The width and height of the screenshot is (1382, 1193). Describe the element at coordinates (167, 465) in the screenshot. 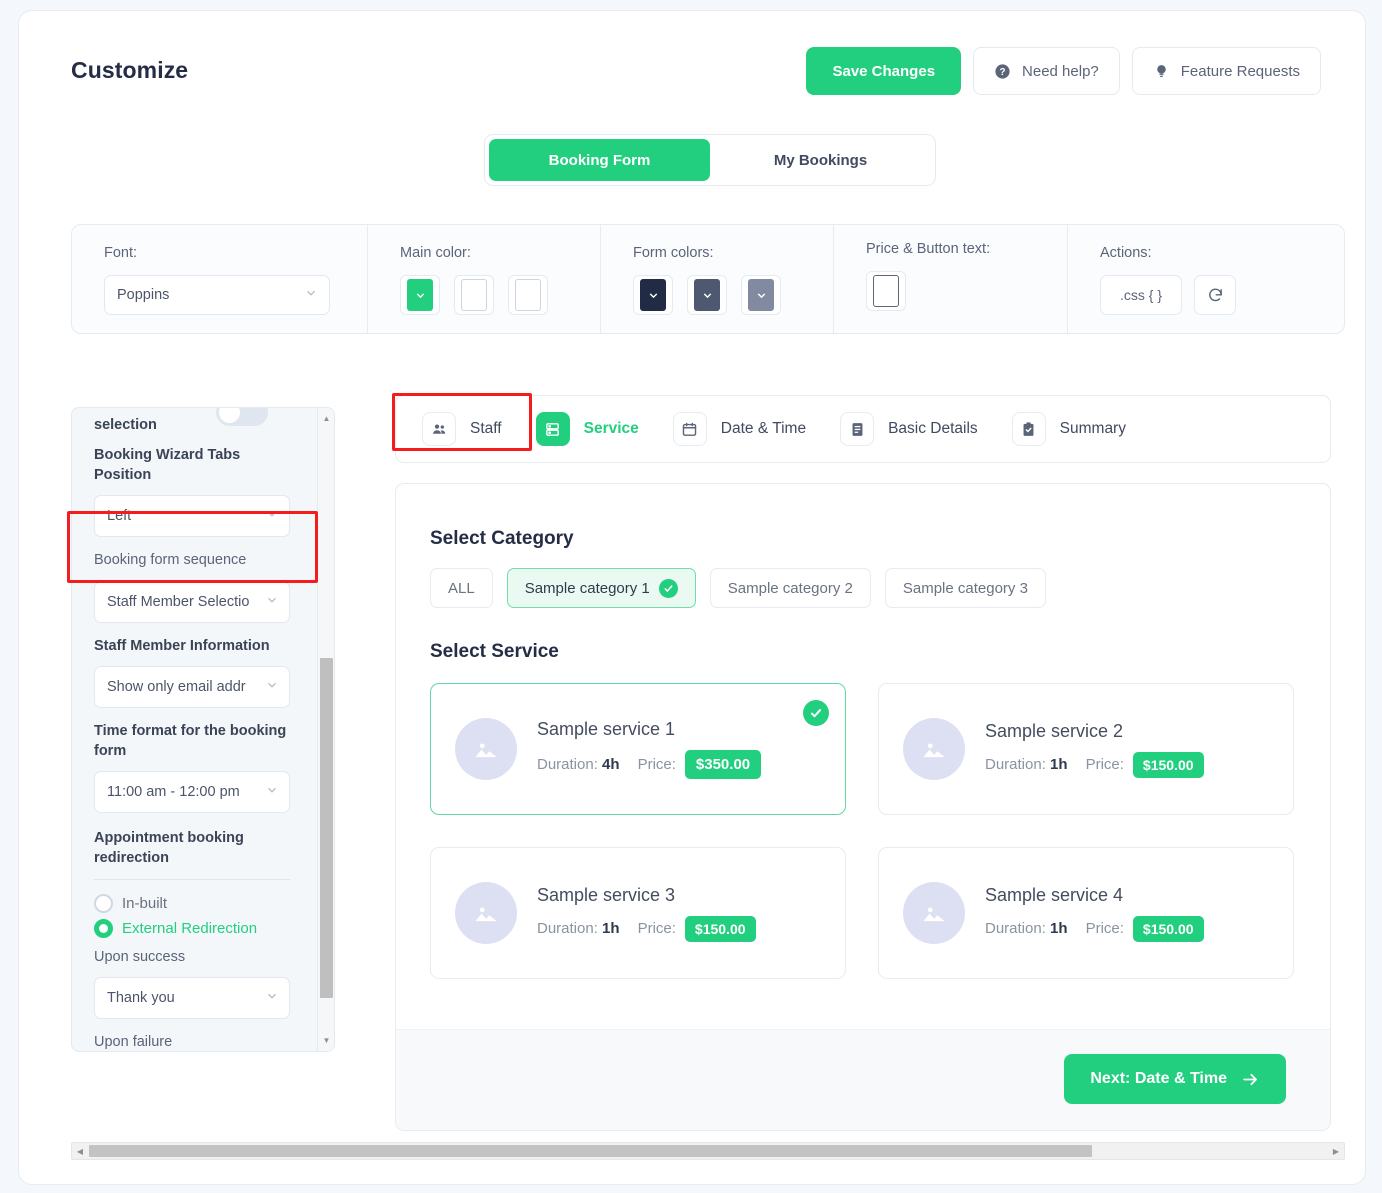

I see `tabs-position-label: Booking Wizard Tabs Position` at that location.